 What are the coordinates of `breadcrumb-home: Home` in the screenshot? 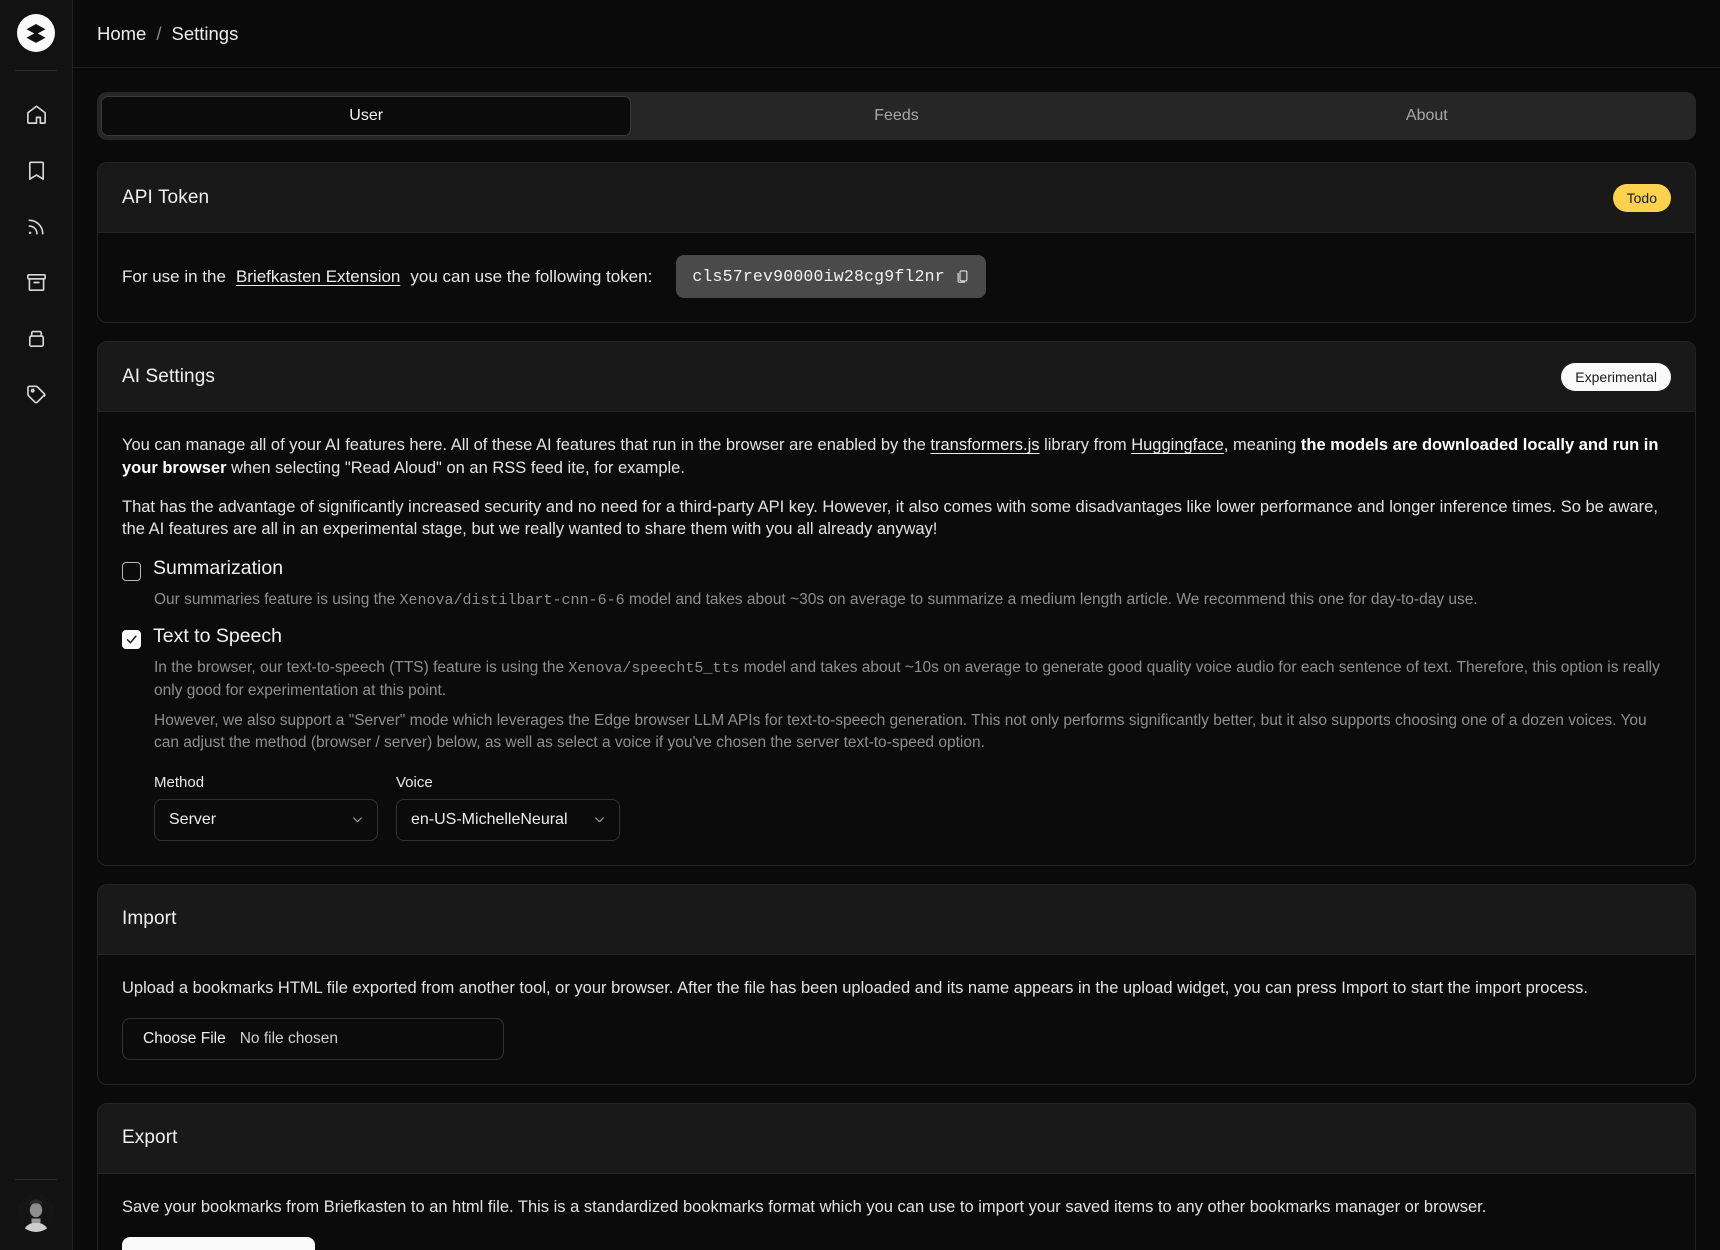 It's located at (121, 34).